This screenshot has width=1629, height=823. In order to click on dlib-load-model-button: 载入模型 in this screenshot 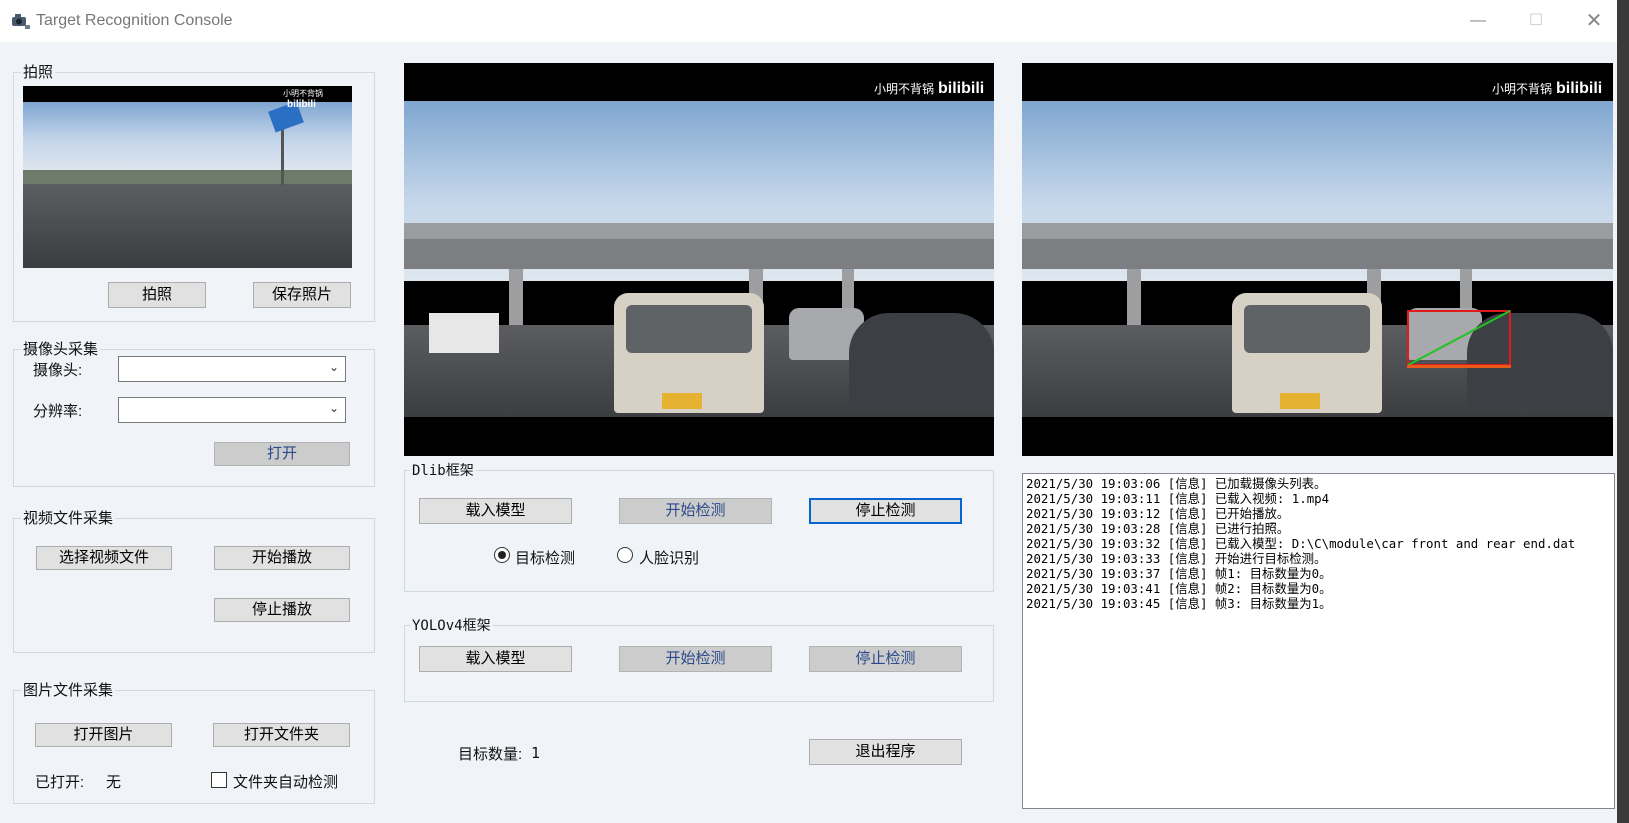, I will do `click(495, 511)`.